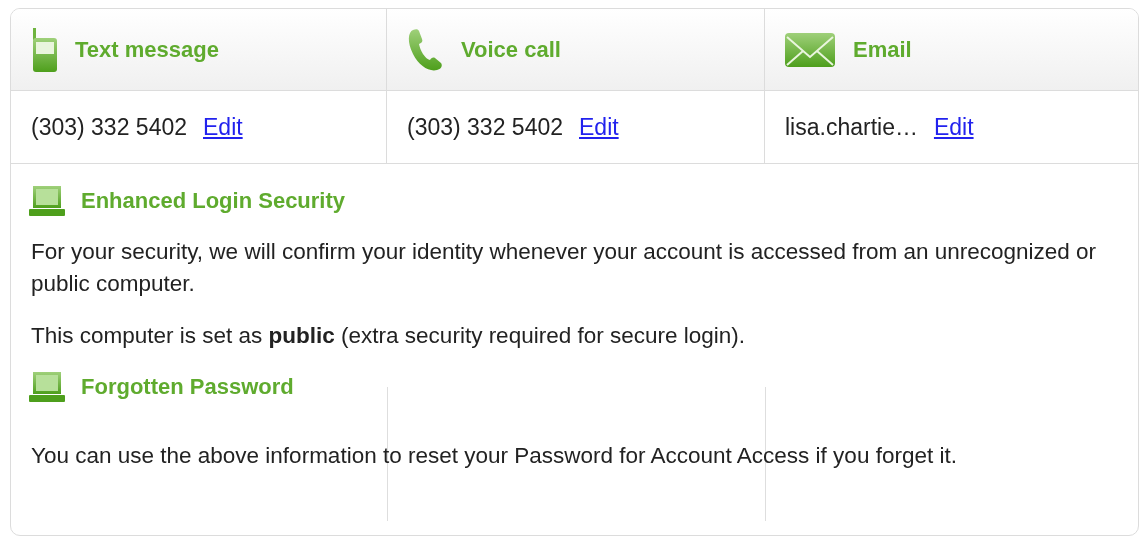 The image size is (1141, 546). What do you see at coordinates (882, 49) in the screenshot?
I see `column-title: Email` at bounding box center [882, 49].